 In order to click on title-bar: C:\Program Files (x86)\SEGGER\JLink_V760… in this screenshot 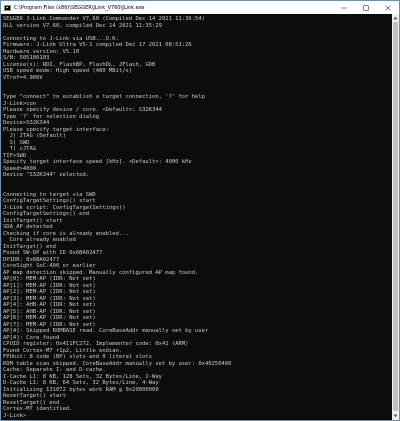, I will do `click(200, 7)`.